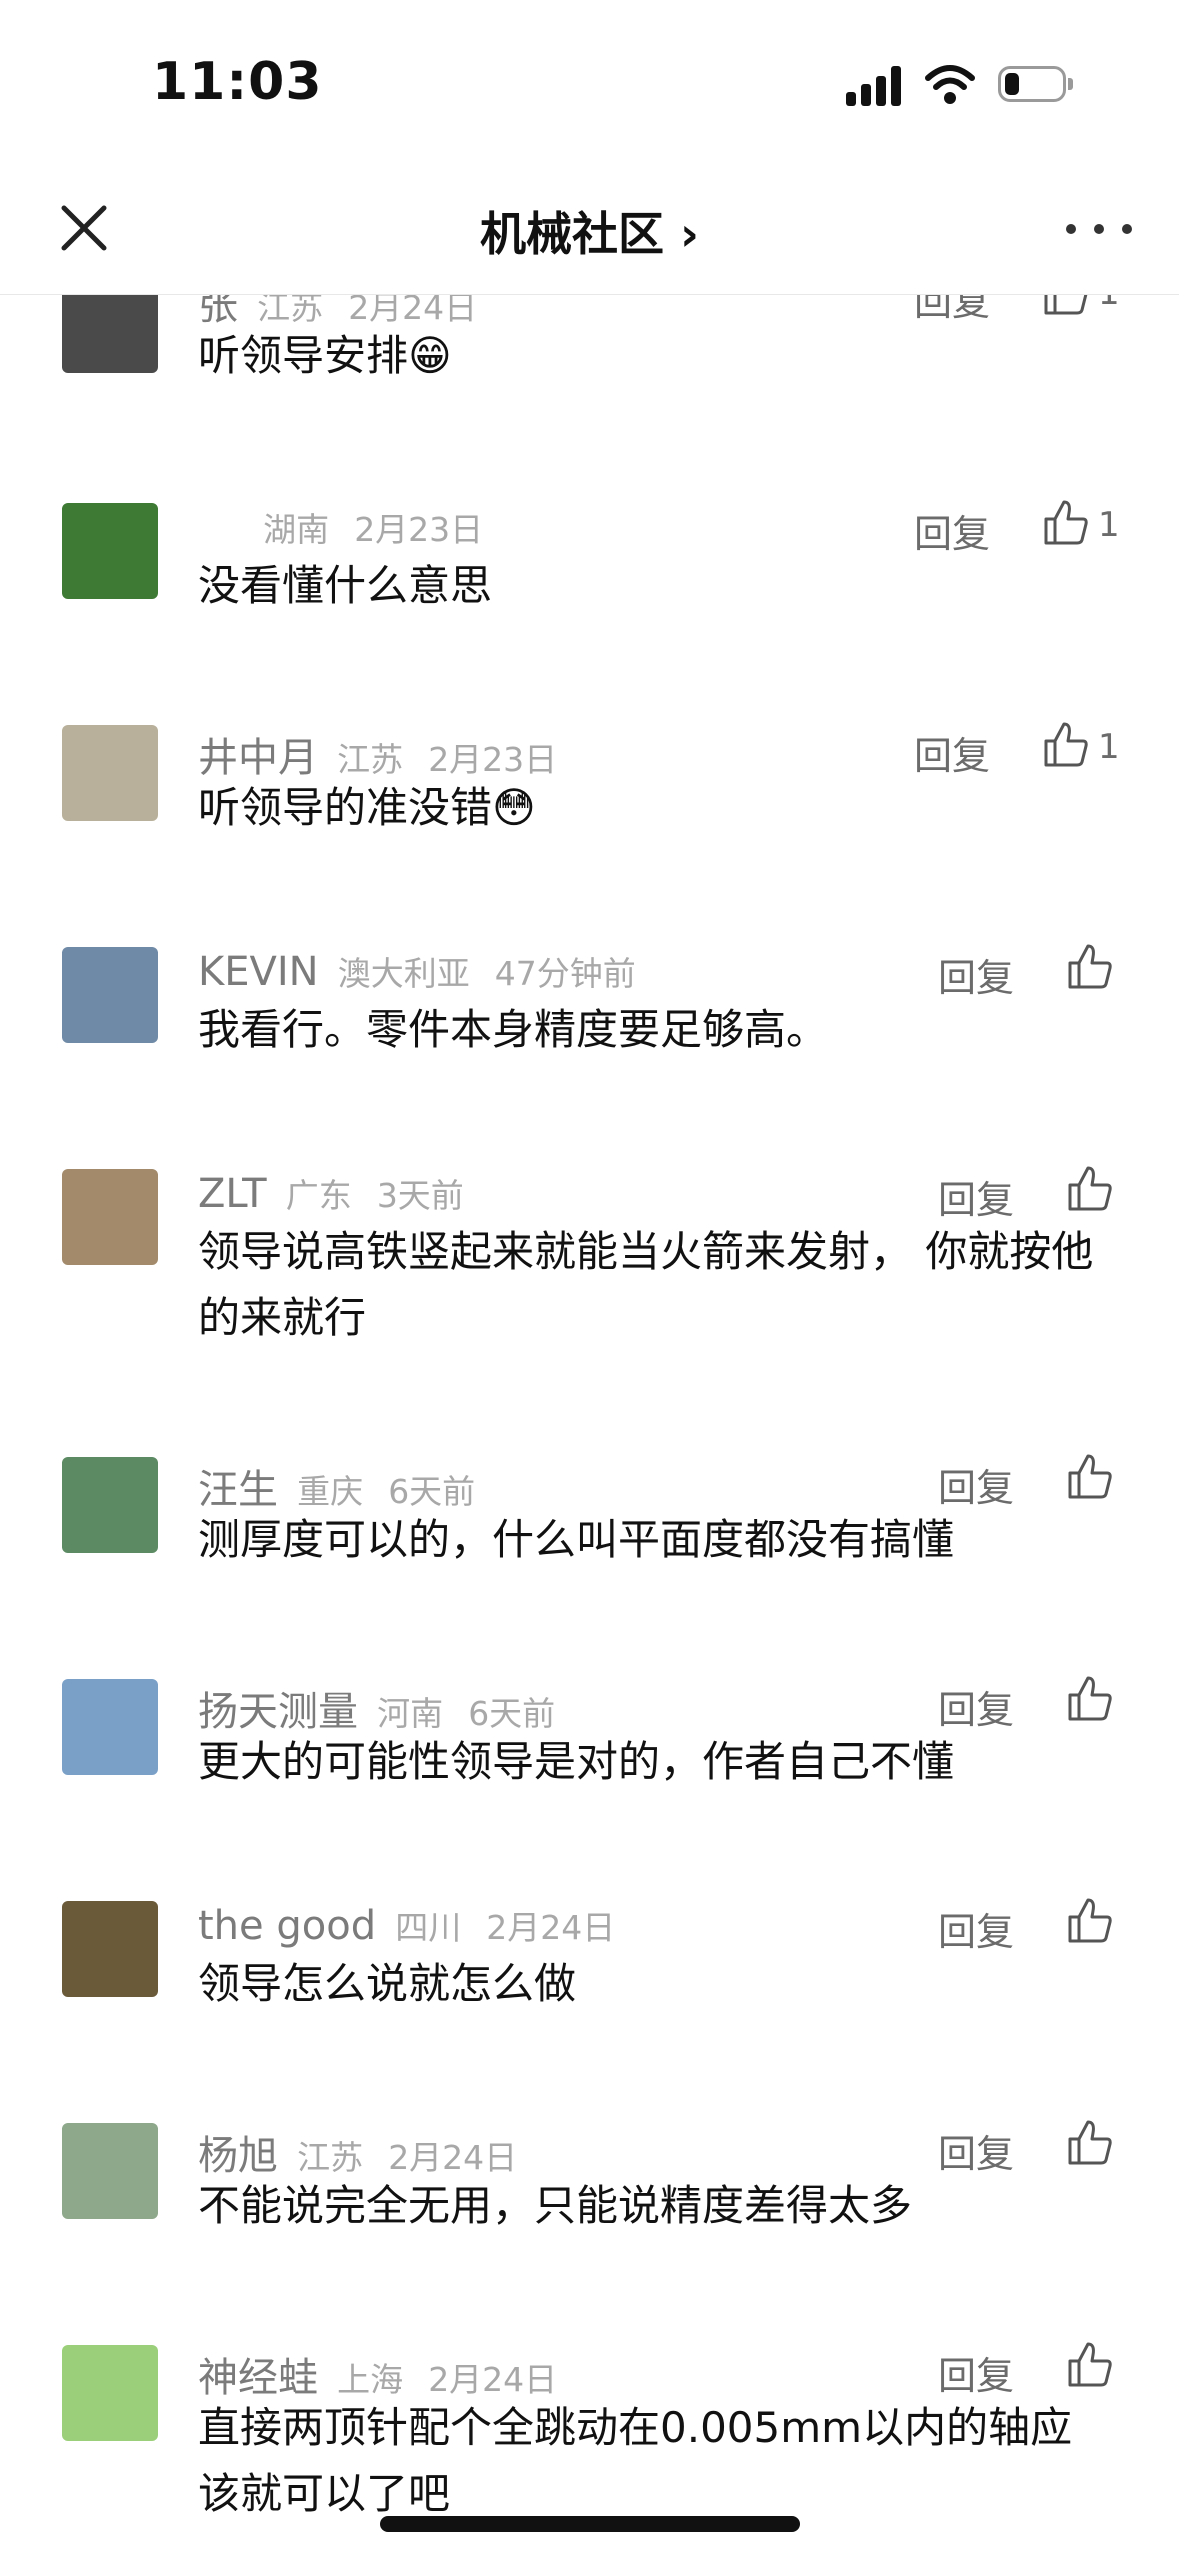 The width and height of the screenshot is (1179, 2556). I want to click on location: 澳大利亚, so click(403, 973).